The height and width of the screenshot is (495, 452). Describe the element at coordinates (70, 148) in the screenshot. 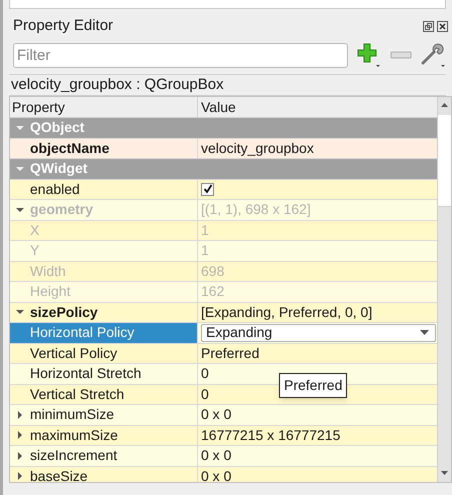

I see `property-name: objectName` at that location.